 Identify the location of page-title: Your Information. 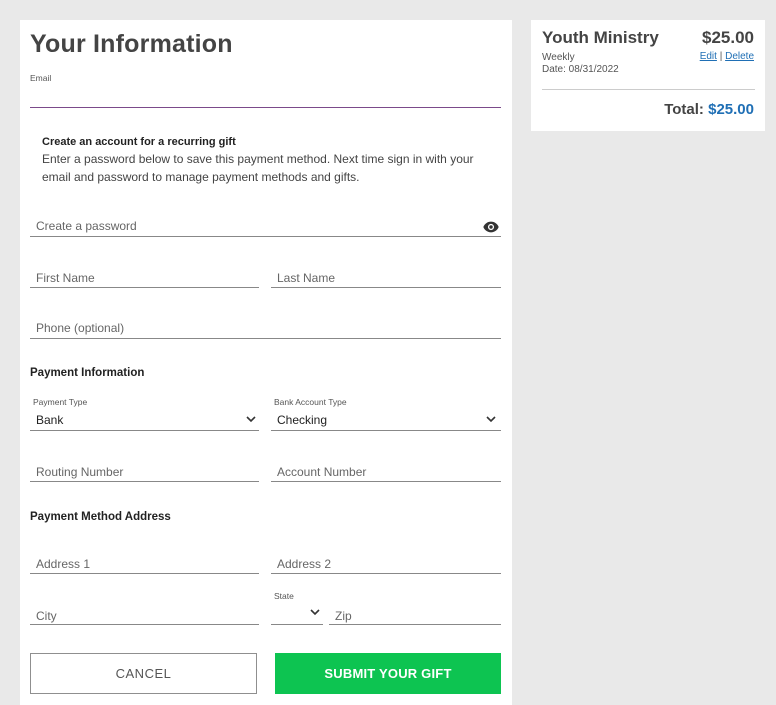
(131, 44).